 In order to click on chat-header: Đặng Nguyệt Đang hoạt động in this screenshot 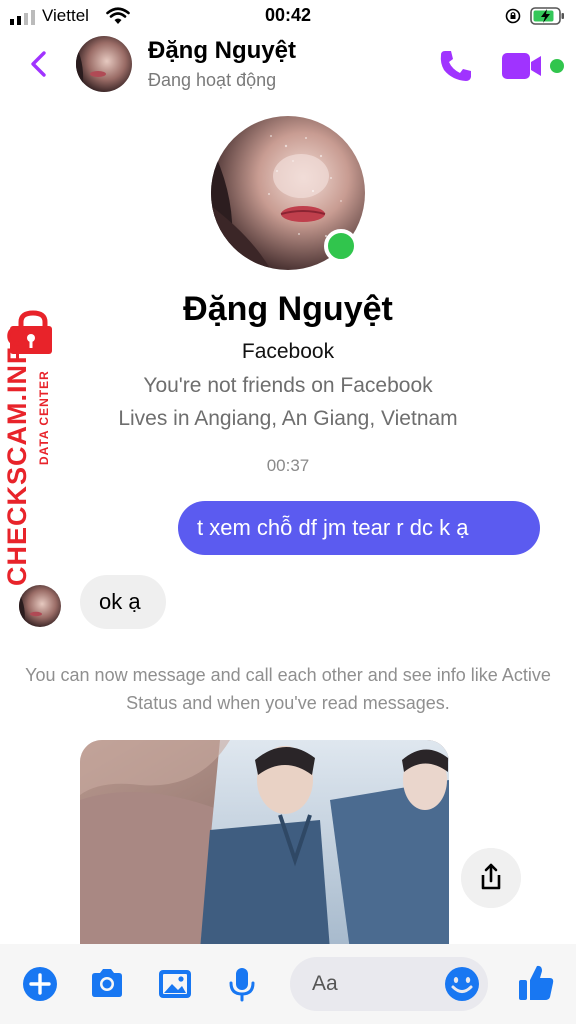, I will do `click(288, 65)`.